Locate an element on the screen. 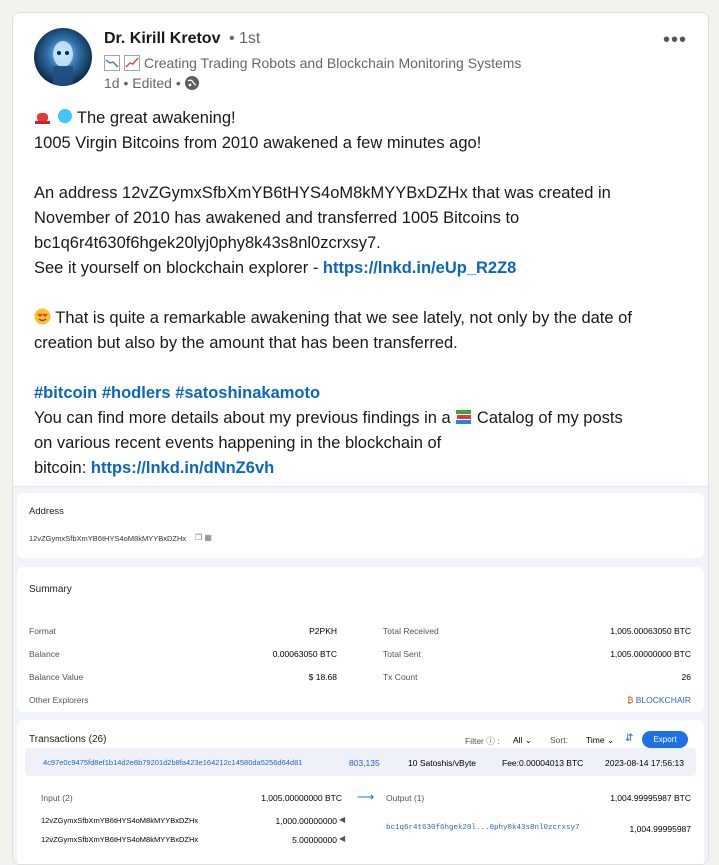  sort-select: Time ⌄ is located at coordinates (600, 740).